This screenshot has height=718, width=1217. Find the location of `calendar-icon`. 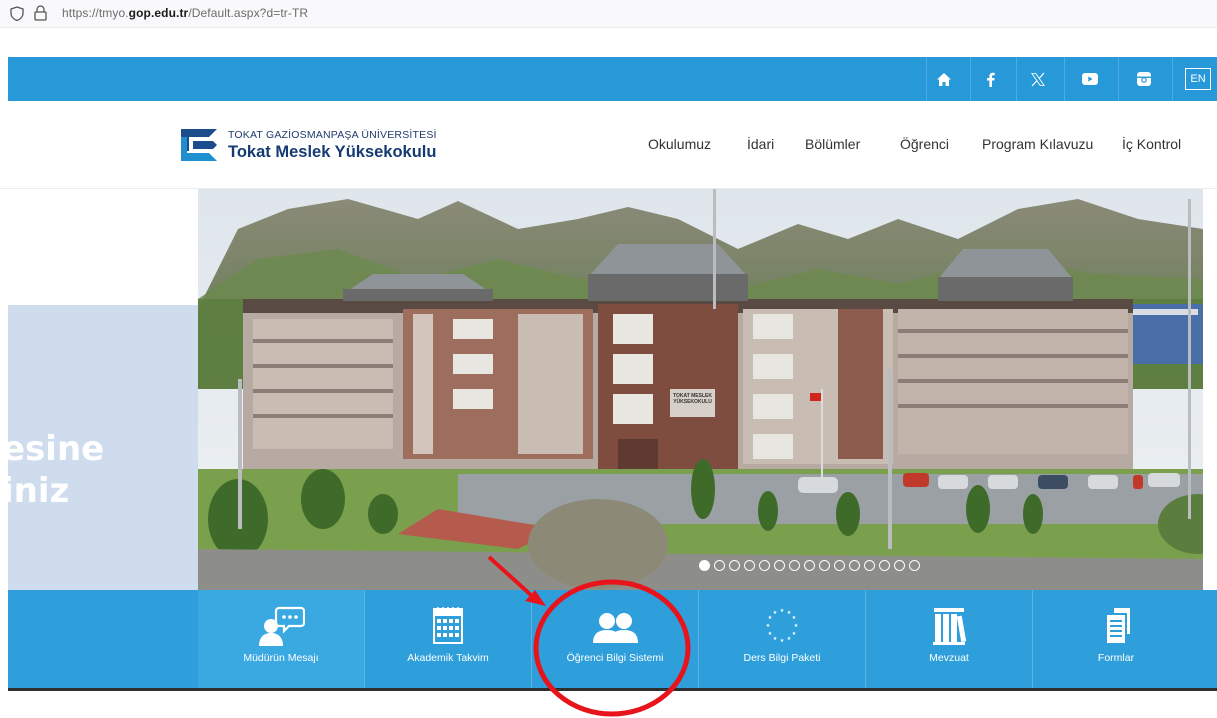

calendar-icon is located at coordinates (448, 625).